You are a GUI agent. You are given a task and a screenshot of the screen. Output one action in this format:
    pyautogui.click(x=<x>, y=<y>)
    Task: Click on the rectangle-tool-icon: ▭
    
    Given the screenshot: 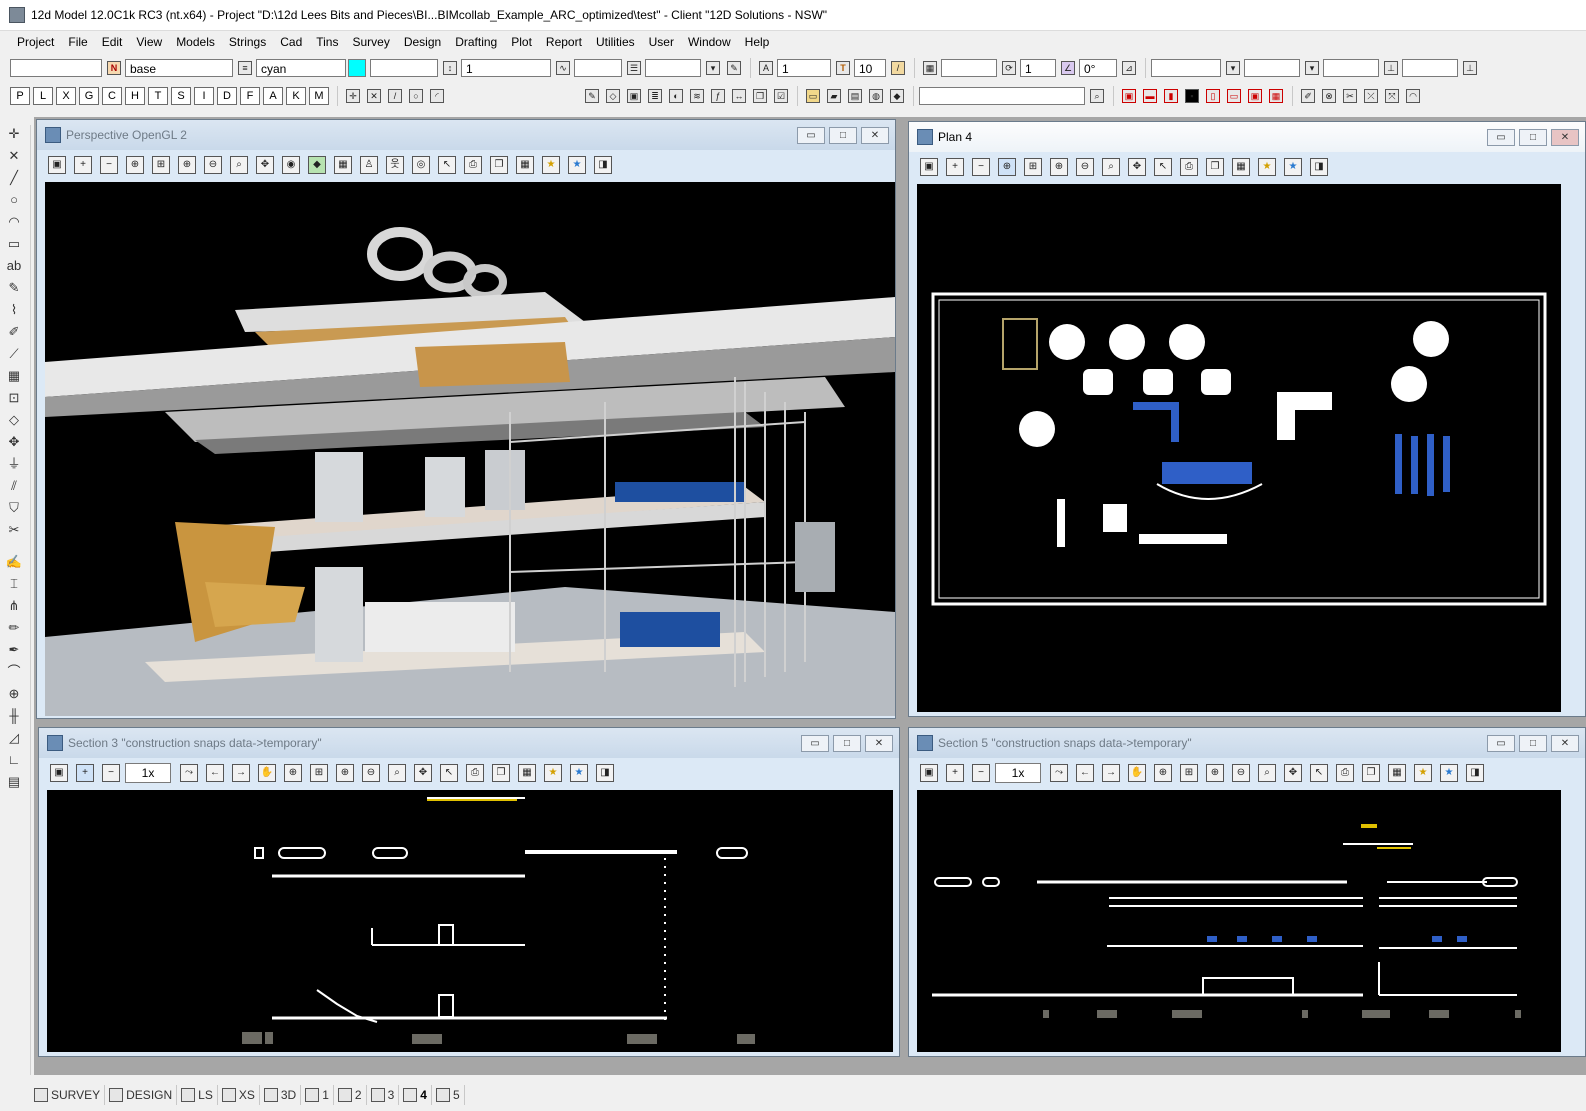 What is the action you would take?
    pyautogui.click(x=14, y=244)
    